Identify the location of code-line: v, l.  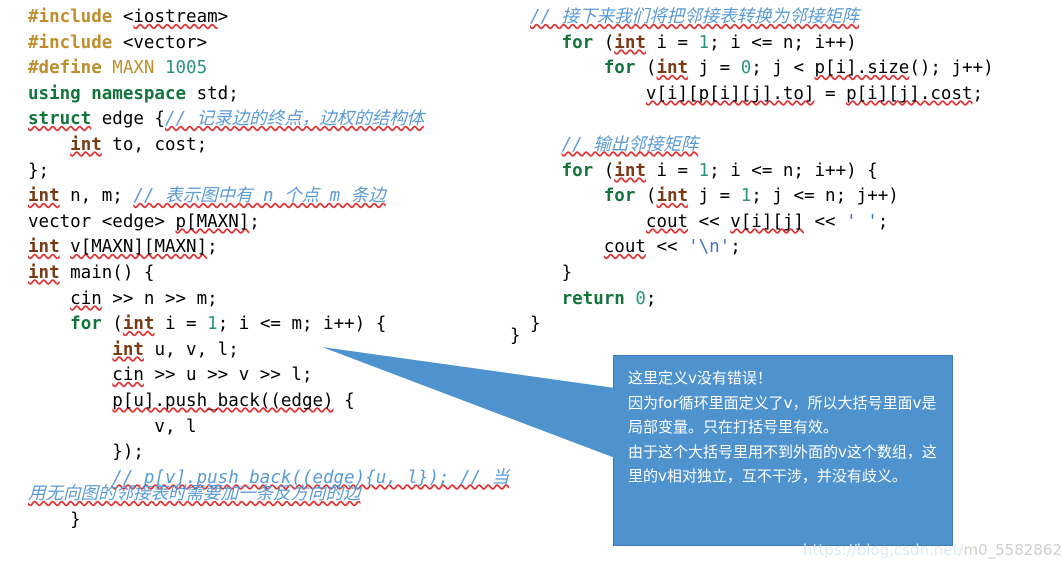
(112, 426).